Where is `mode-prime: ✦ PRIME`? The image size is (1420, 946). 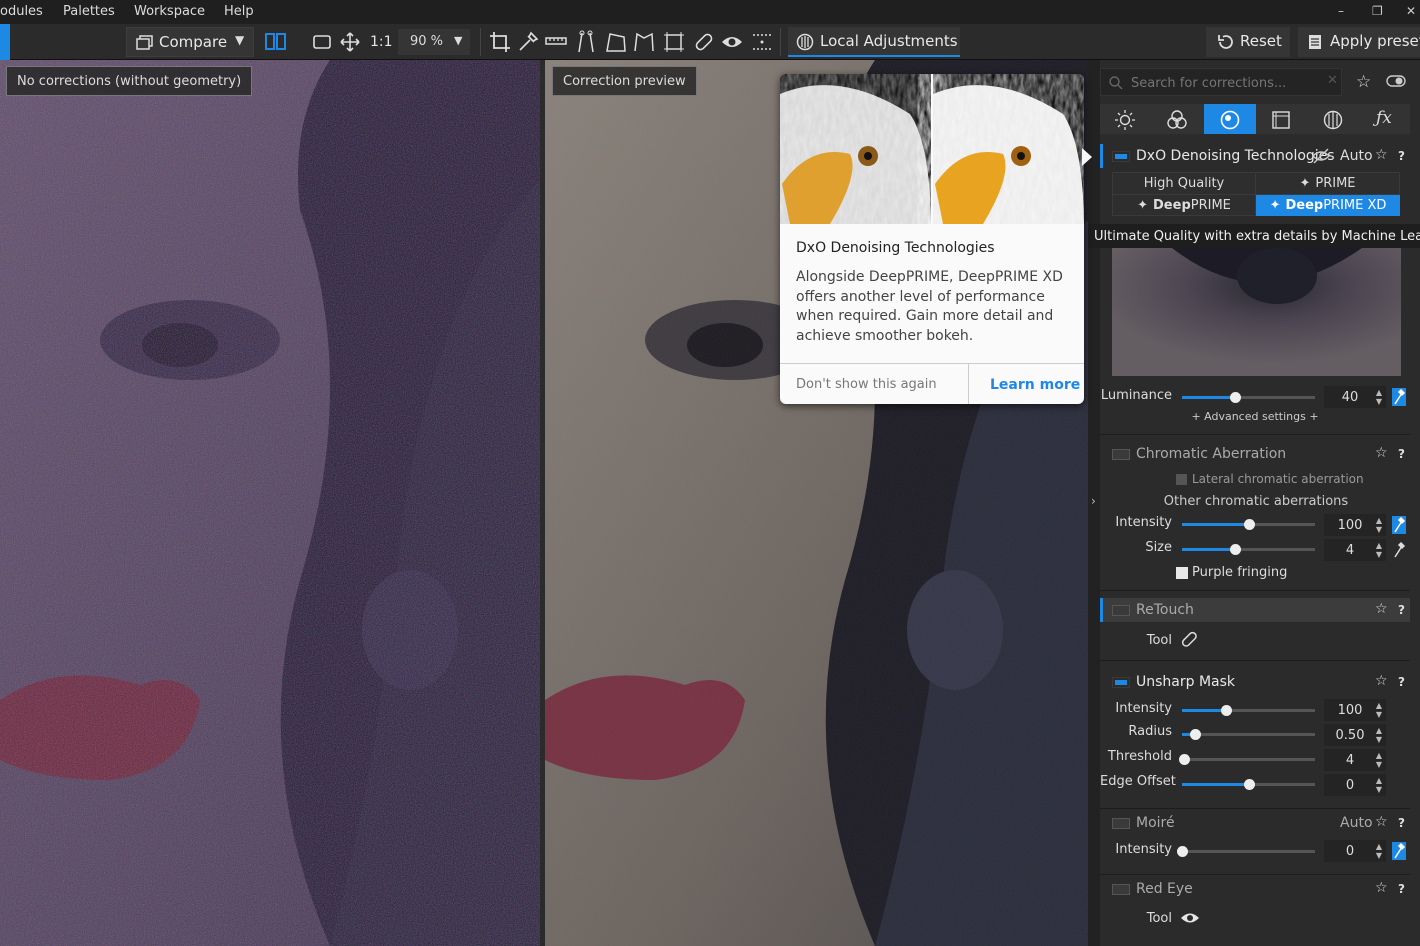 mode-prime: ✦ PRIME is located at coordinates (1327, 184).